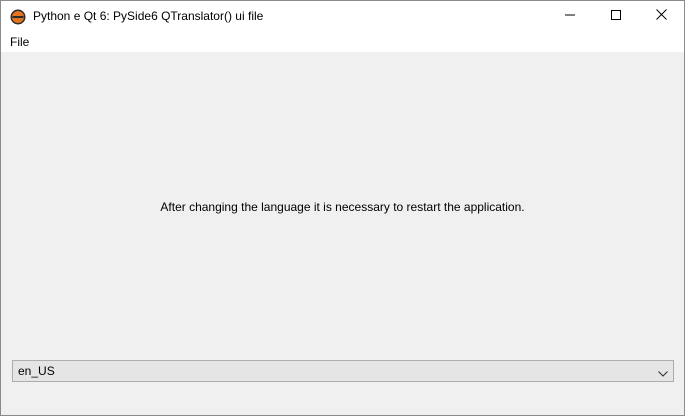  I want to click on maximize-button, so click(616, 16).